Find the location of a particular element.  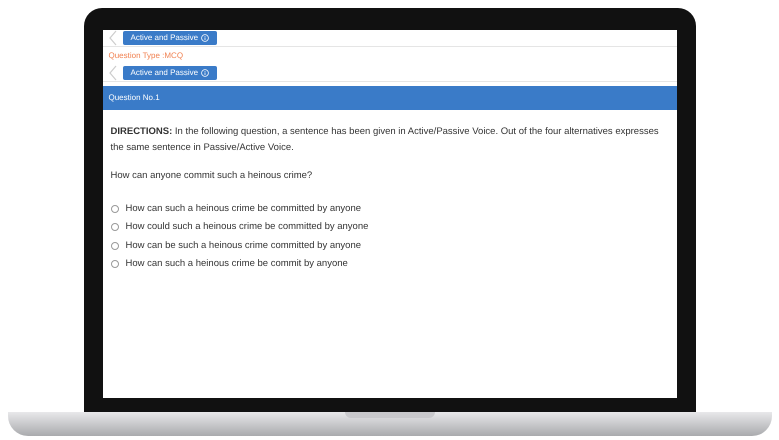

option-label: How can be such a heinous crime committed by anyone is located at coordinates (244, 245).